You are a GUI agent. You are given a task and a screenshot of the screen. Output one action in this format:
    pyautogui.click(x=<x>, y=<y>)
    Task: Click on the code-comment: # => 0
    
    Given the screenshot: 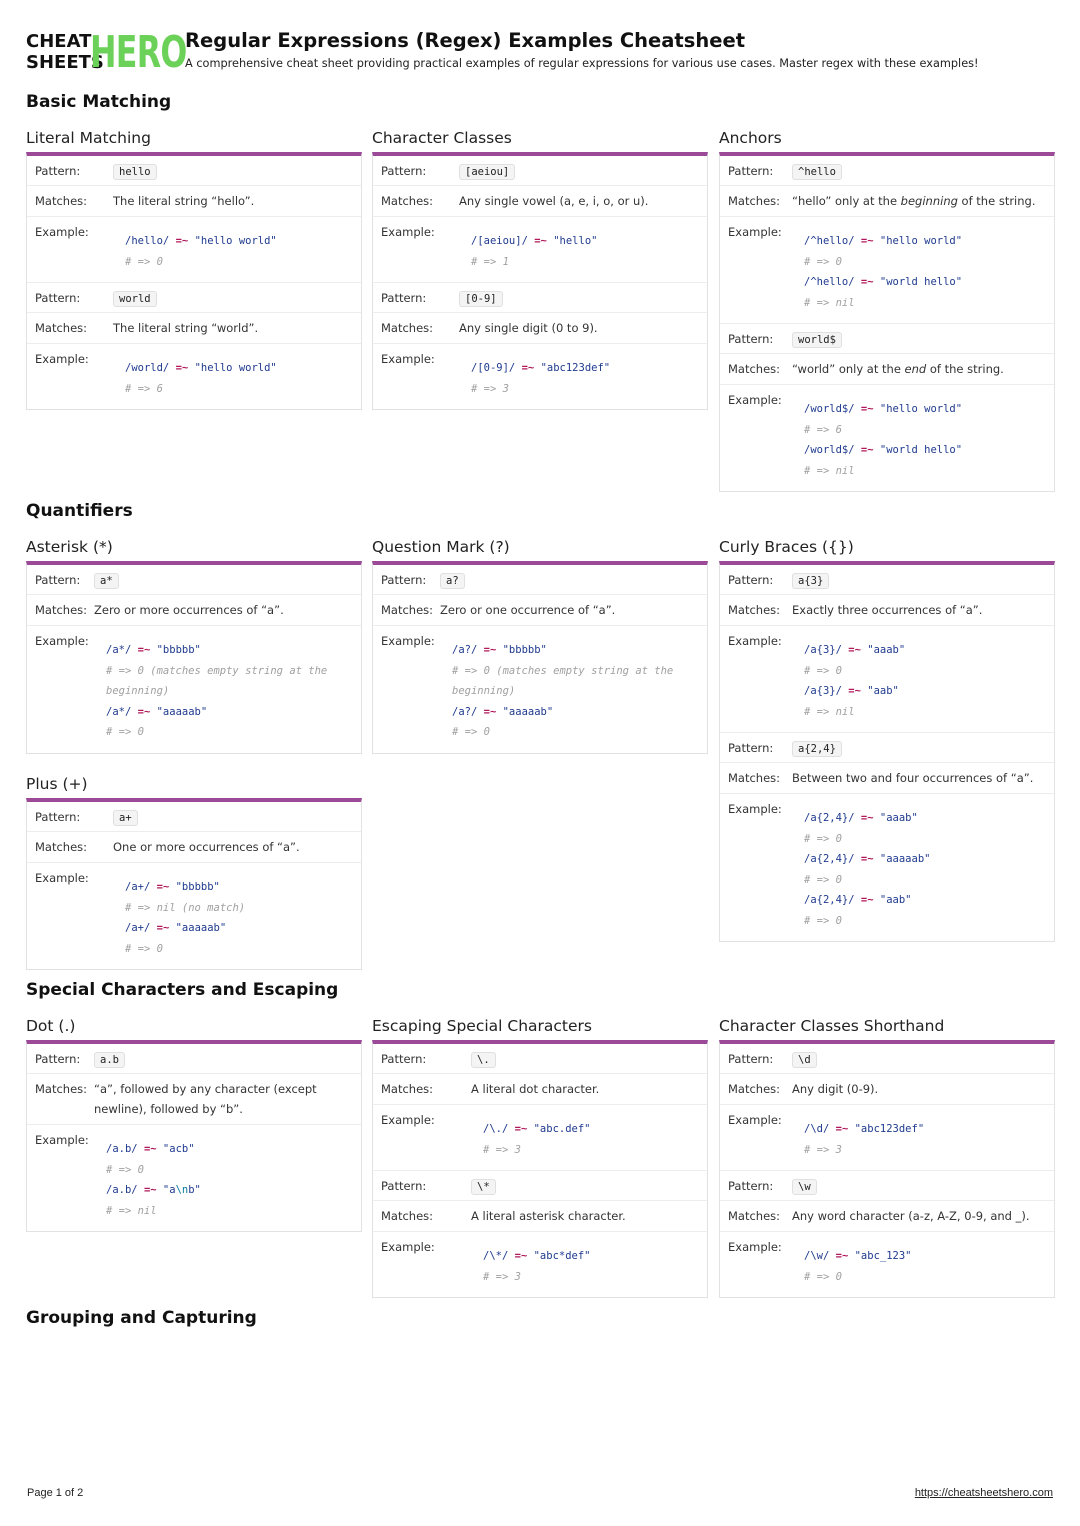 What is the action you would take?
    pyautogui.click(x=144, y=948)
    